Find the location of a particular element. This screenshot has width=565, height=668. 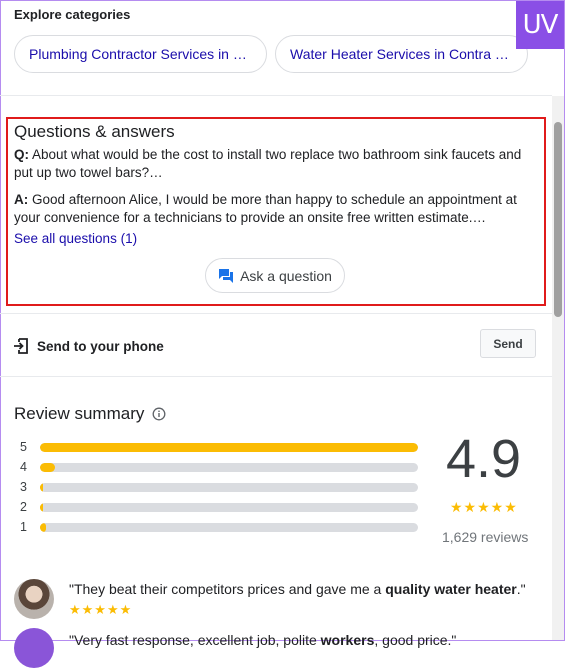

ask-question-label: Ask a question is located at coordinates (286, 275).